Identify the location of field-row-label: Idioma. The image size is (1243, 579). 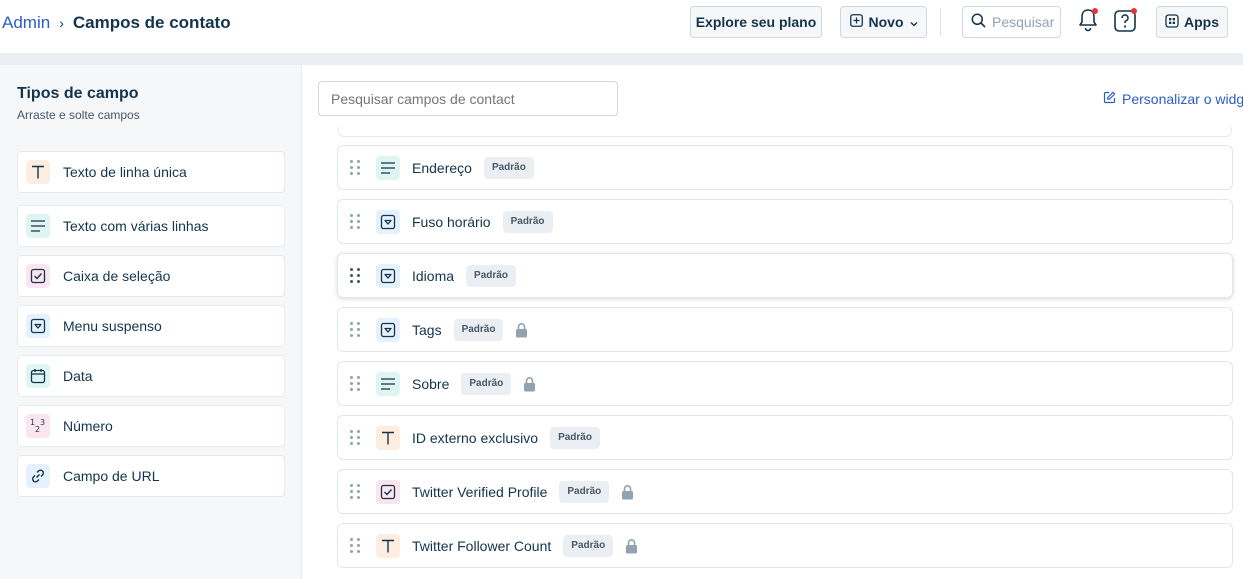
(433, 275).